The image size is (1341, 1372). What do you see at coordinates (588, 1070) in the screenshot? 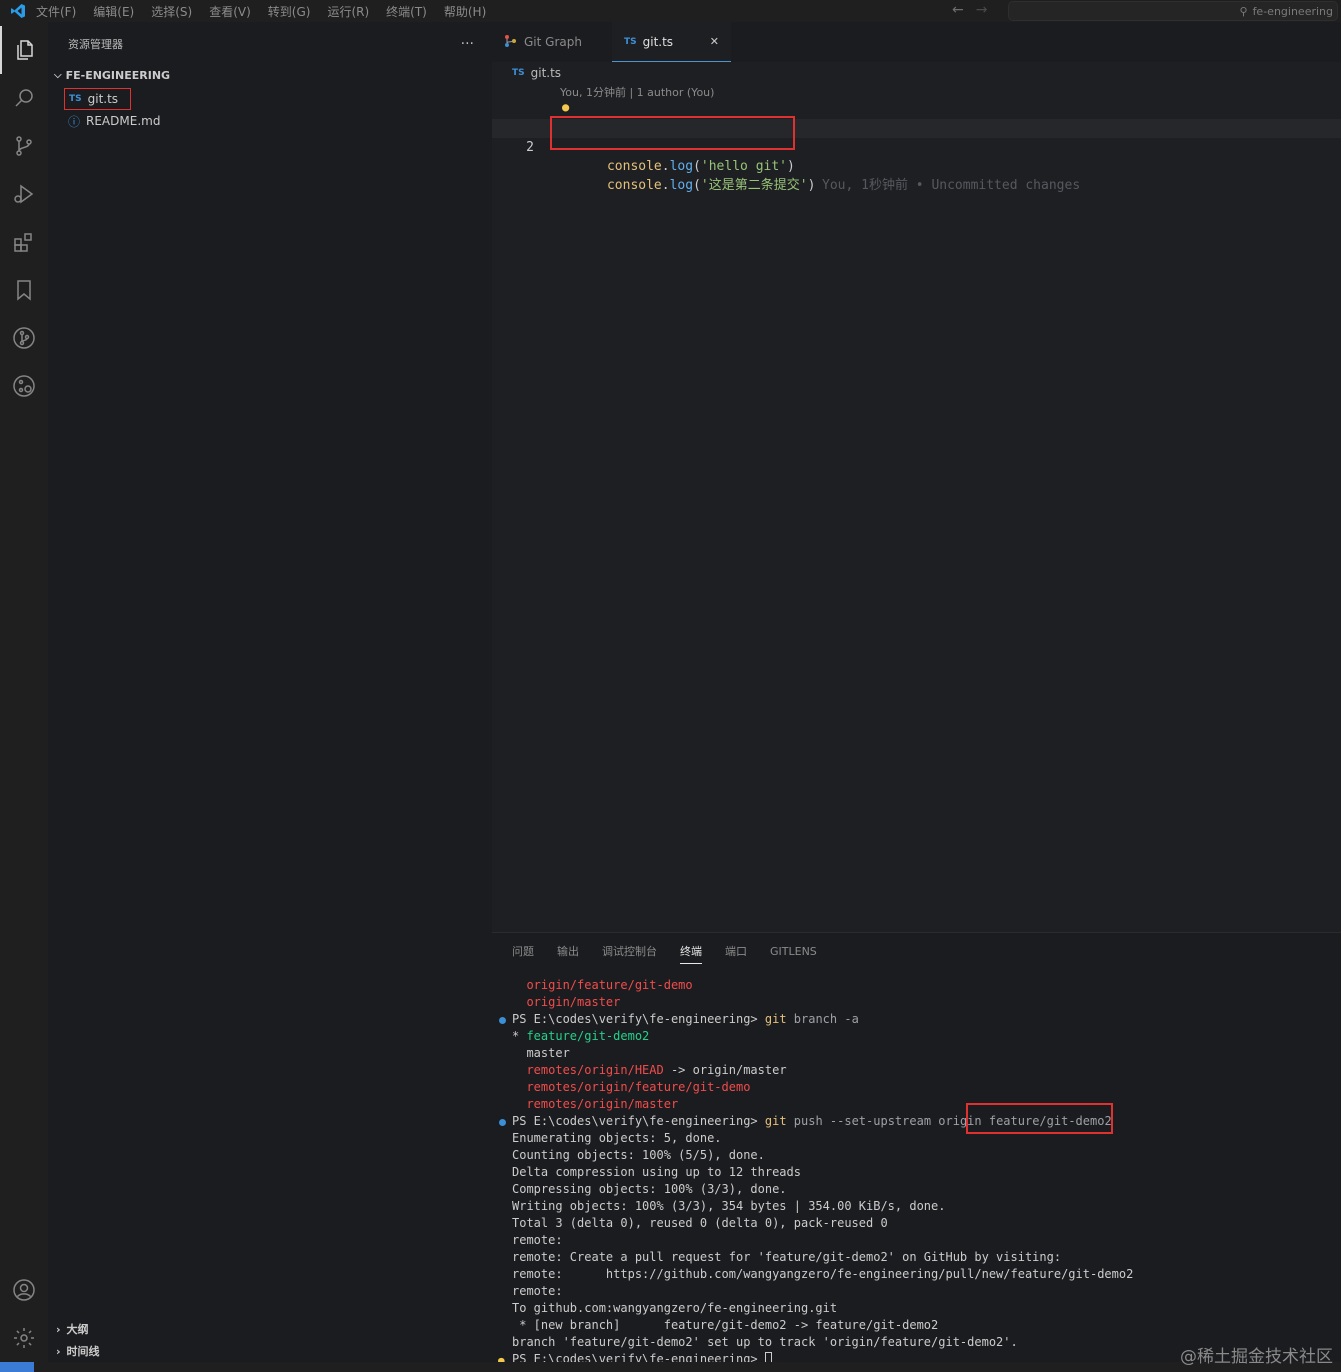
I see `terminal-output: remotes/origin/HEAD` at bounding box center [588, 1070].